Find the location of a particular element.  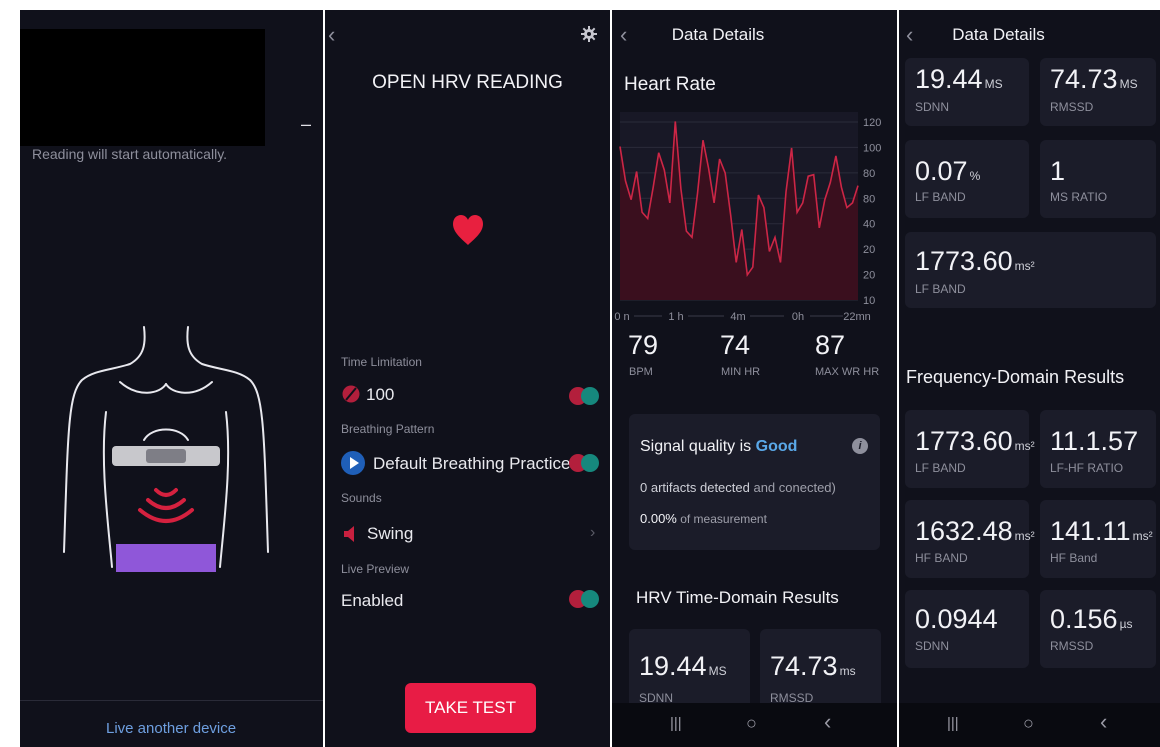

artifacts-label: artifacts detected is located at coordinates (700, 487).